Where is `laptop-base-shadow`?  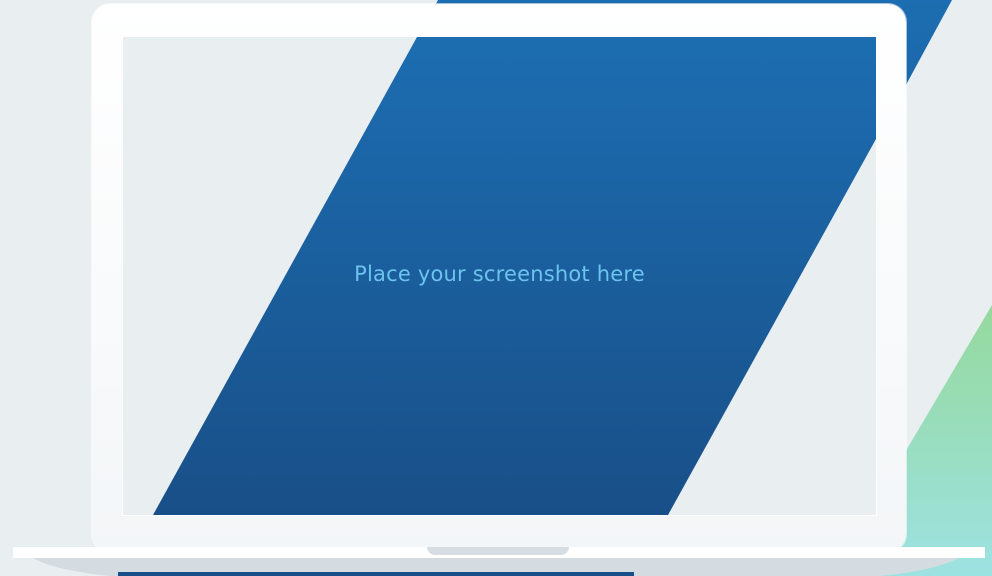 laptop-base-shadow is located at coordinates (496, 566).